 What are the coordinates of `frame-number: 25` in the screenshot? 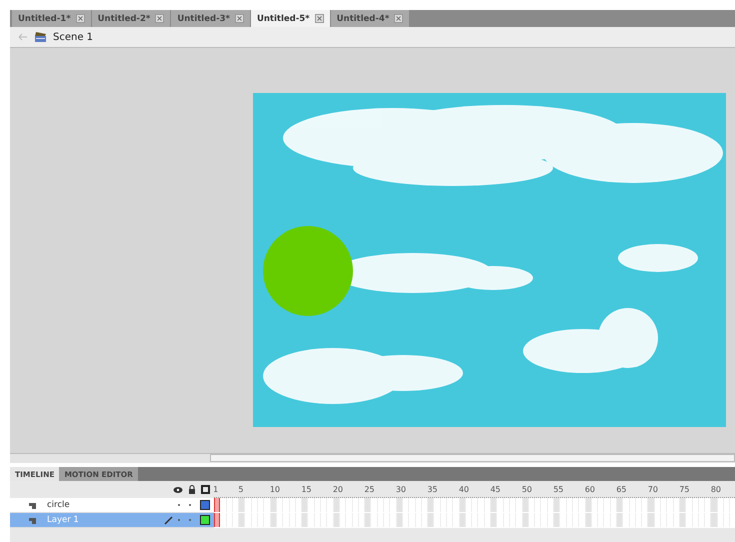 It's located at (369, 489).